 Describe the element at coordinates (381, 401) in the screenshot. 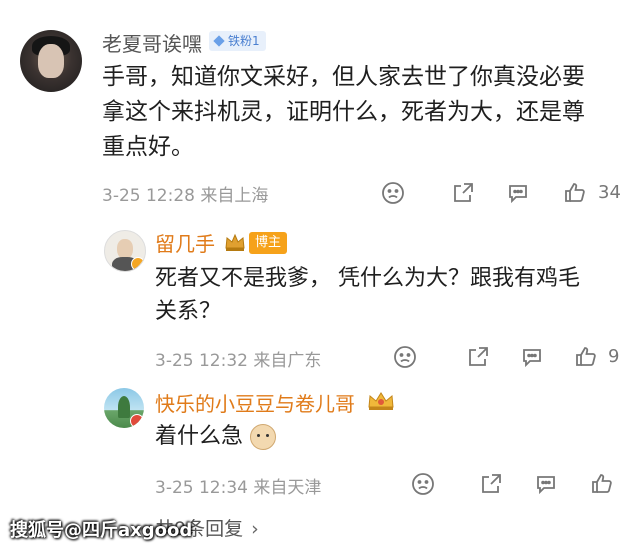

I see `crown-badge-icon` at that location.